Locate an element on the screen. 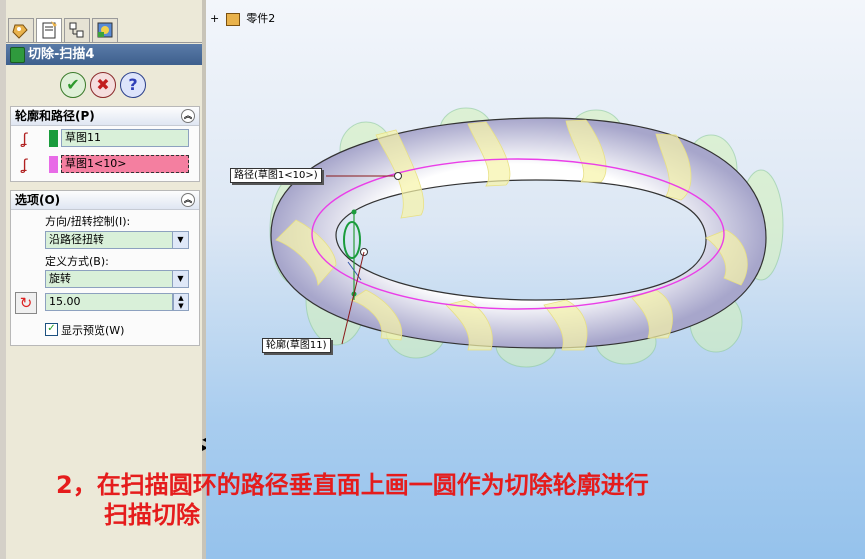 The height and width of the screenshot is (559, 865). page-title: 切除-扫描4 is located at coordinates (61, 54).